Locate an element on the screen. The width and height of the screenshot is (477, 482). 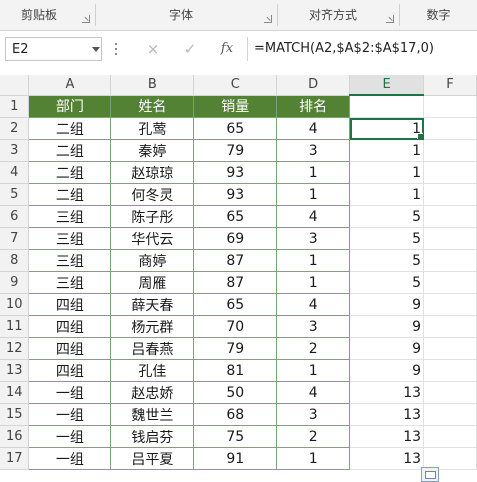
cell-name: 薛天春 is located at coordinates (152, 304).